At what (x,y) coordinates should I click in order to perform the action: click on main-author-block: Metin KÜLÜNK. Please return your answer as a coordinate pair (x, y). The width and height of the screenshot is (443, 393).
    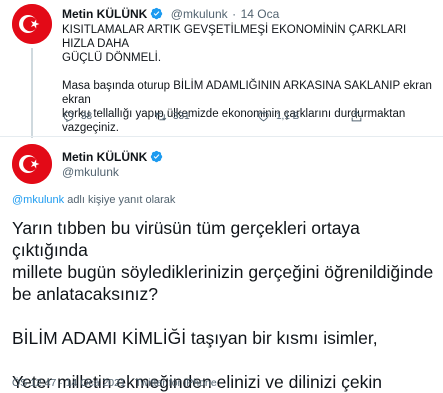
    Looking at the image, I should click on (112, 157).